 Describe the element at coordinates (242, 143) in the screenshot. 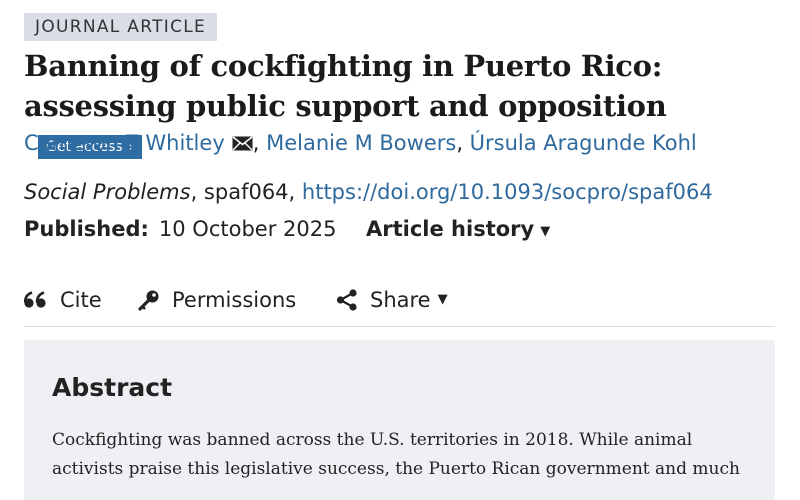

I see `mail-icon` at that location.